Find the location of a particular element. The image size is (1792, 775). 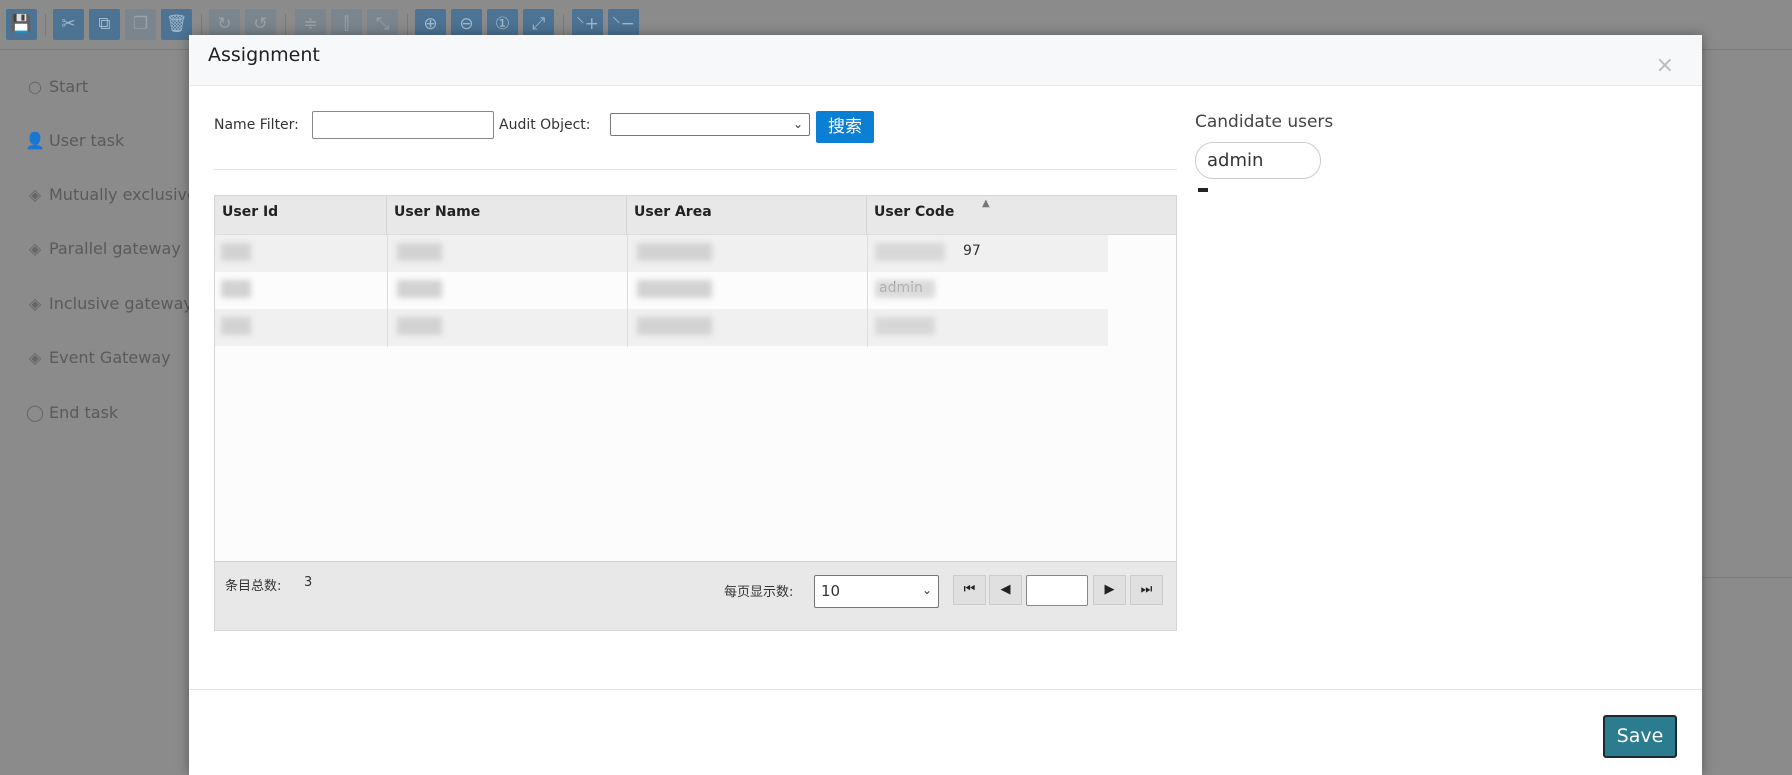

resize-icon: ⤡ is located at coordinates (382, 24).